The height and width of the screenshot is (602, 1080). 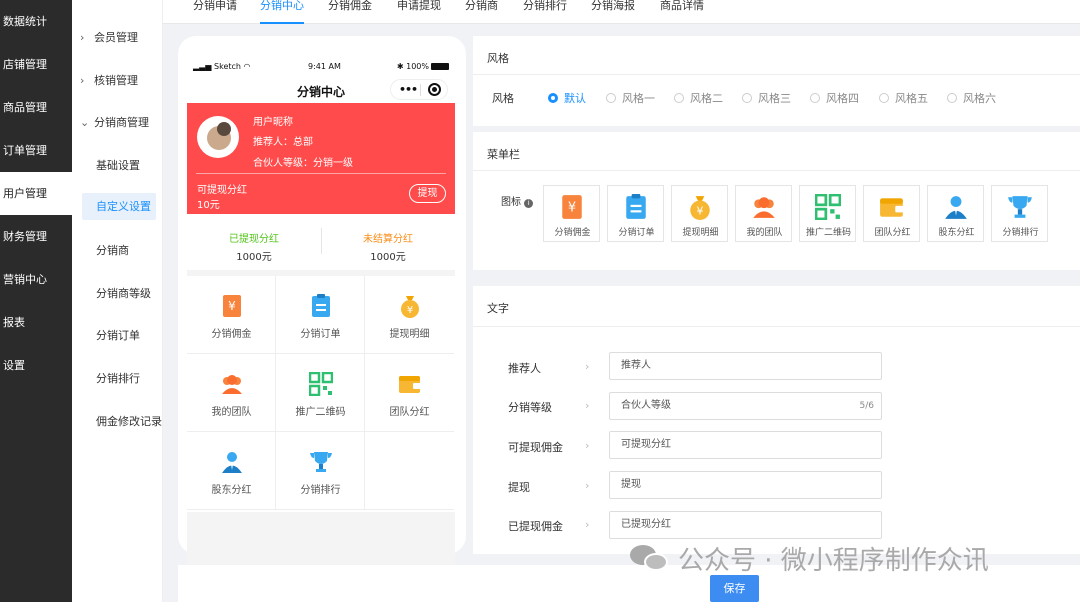 I want to click on tab-commission: 分销佣金, so click(x=350, y=12).